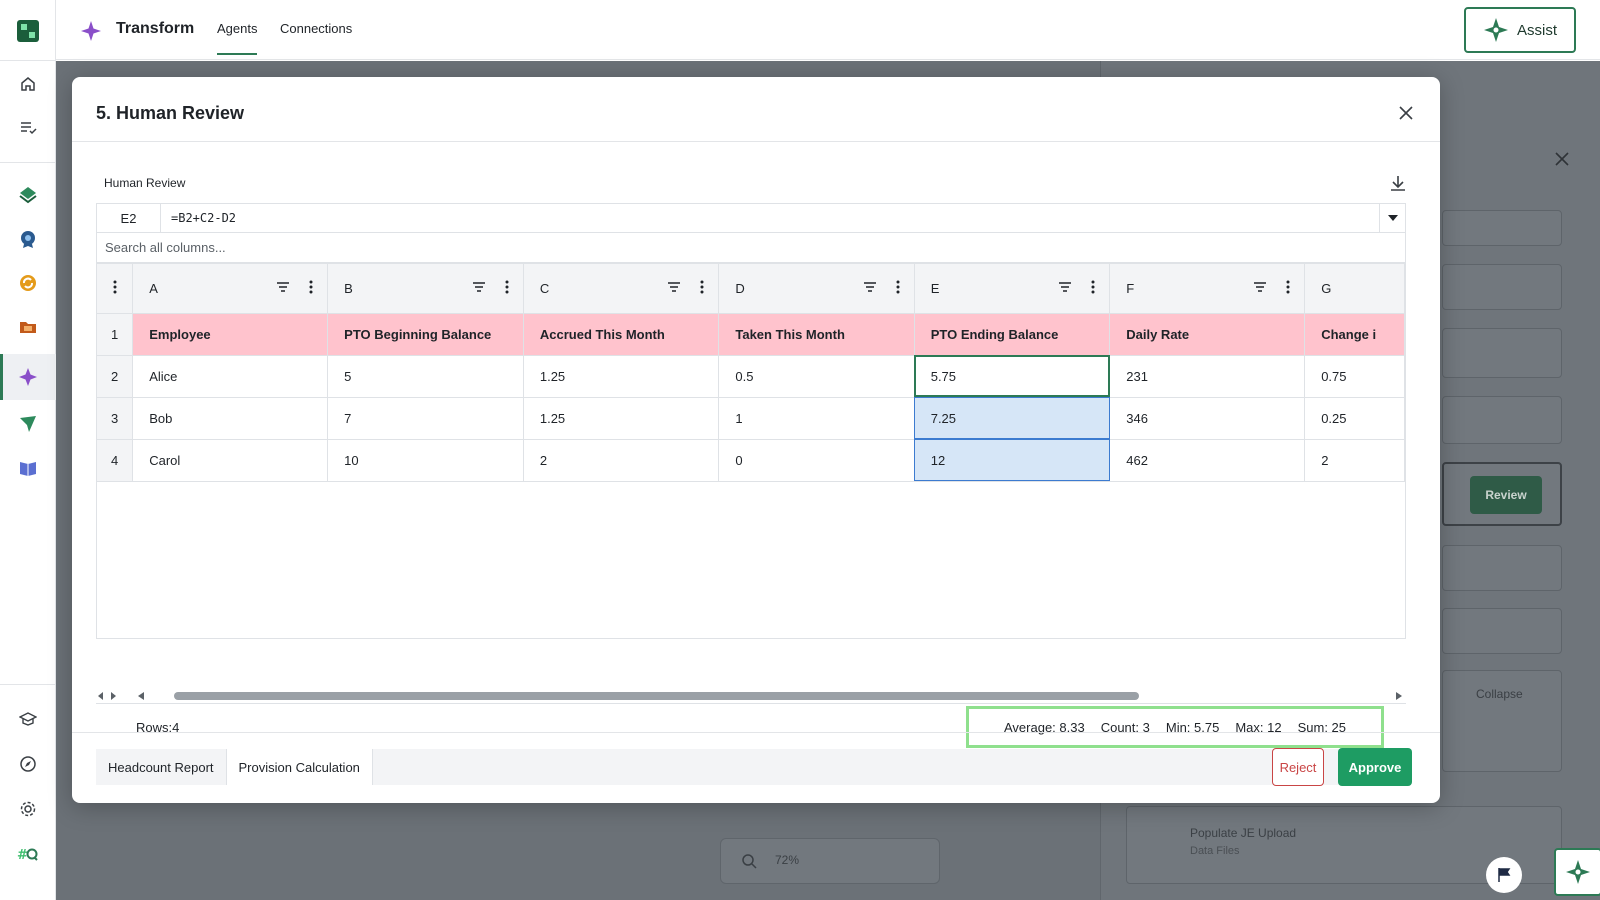  Describe the element at coordinates (28, 377) in the screenshot. I see `sparkle-icon` at that location.